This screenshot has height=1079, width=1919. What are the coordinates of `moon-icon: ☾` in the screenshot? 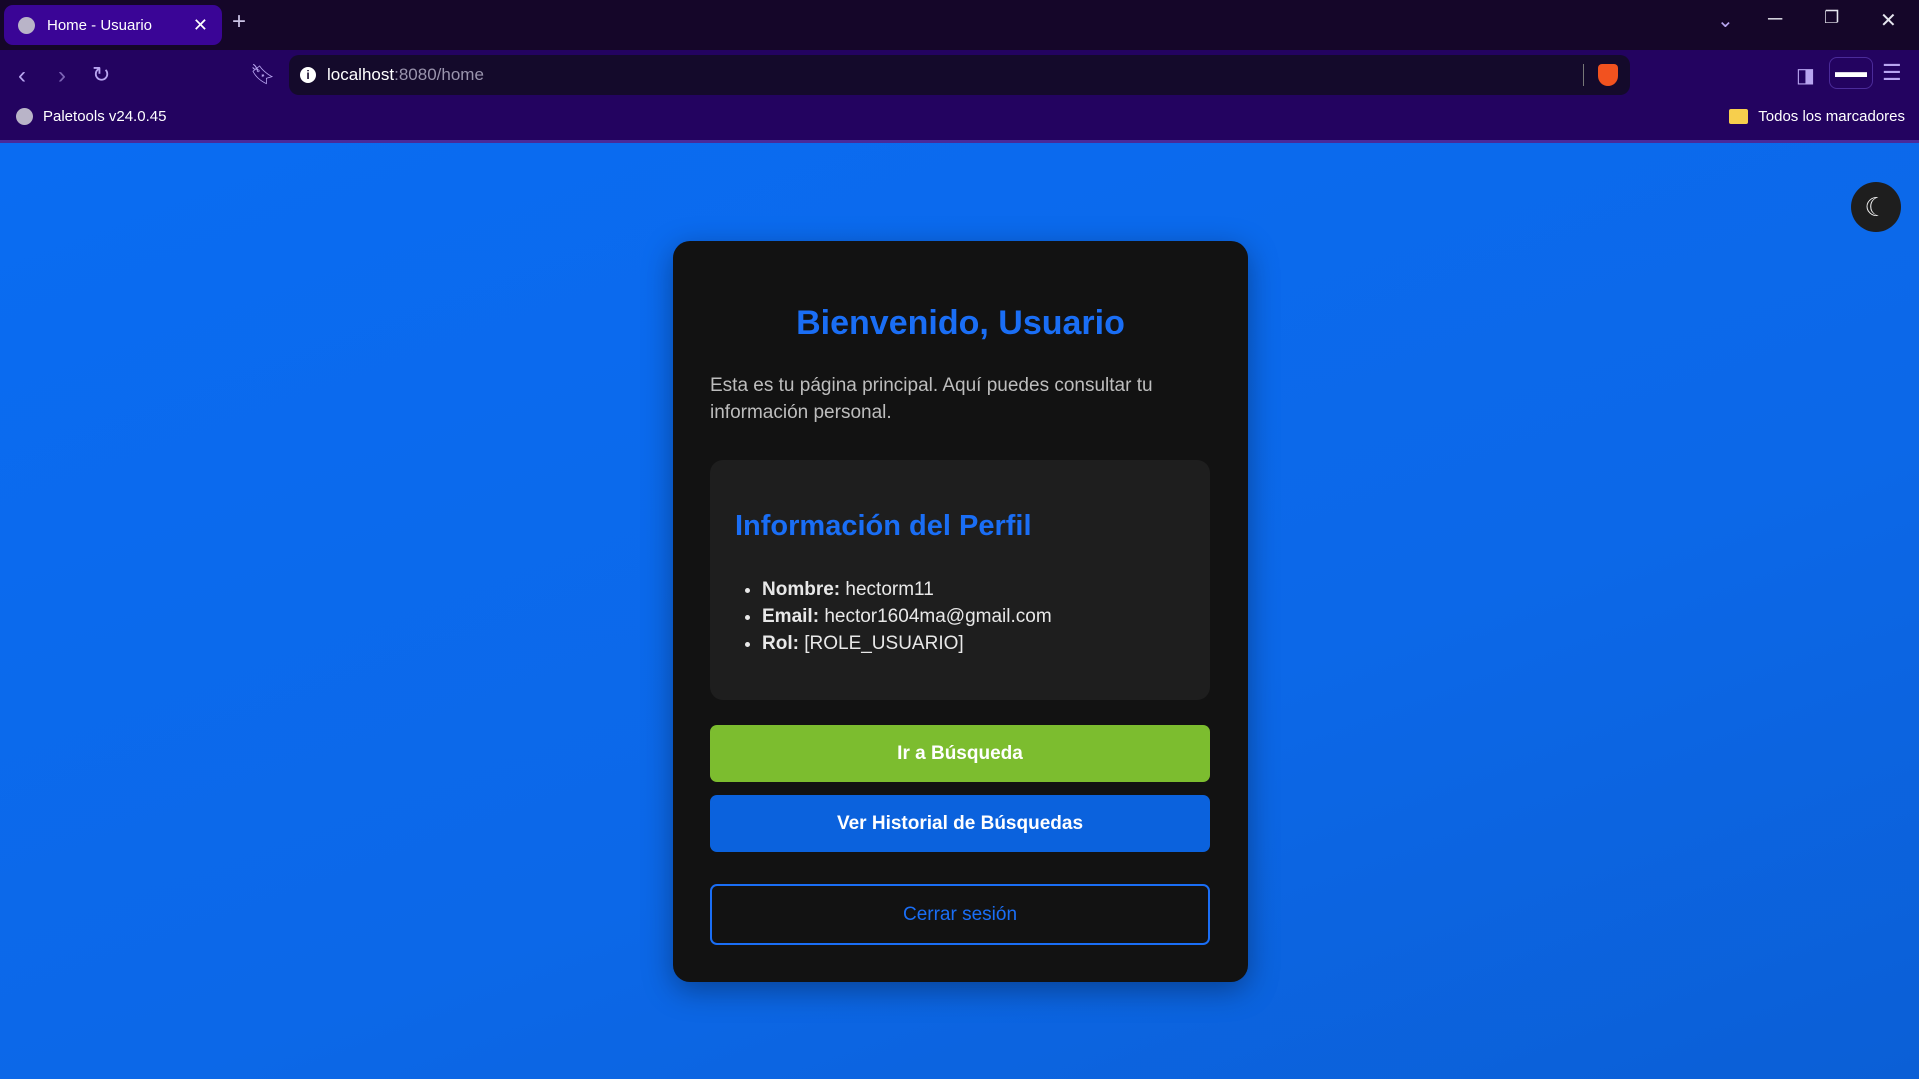 It's located at (1876, 206).